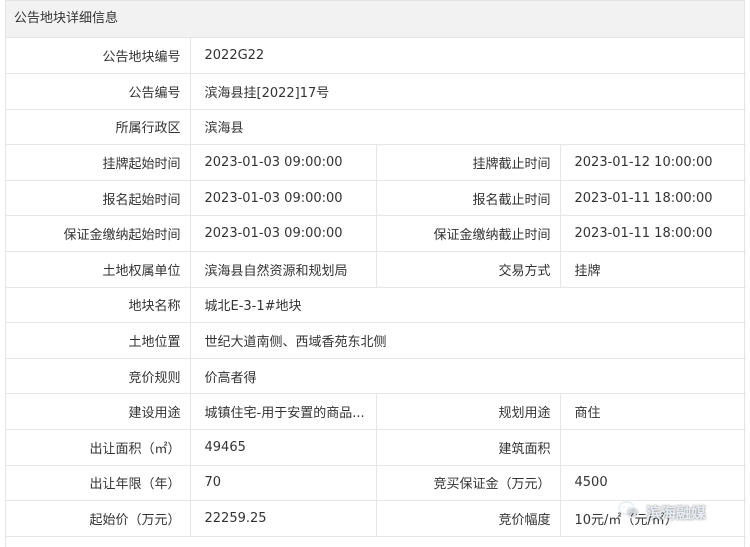 The height and width of the screenshot is (547, 750). I want to click on table-row: 公告地块编号 2022G22, so click(376, 56).